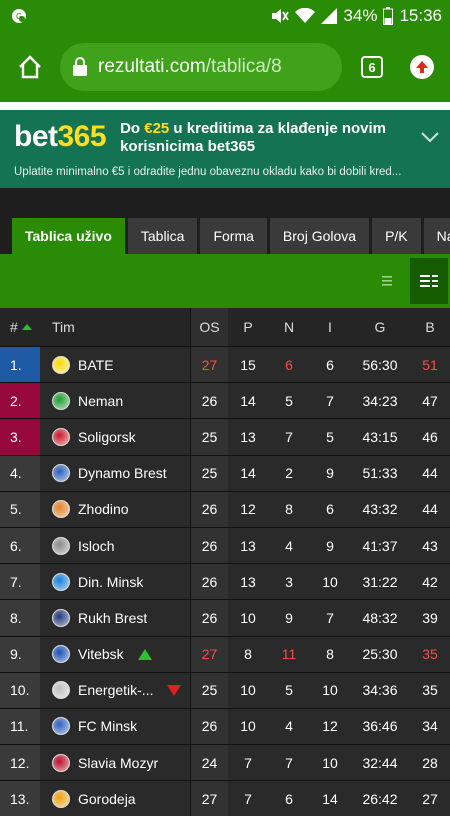  What do you see at coordinates (68, 236) in the screenshot?
I see `tab-live-table: Tablica uživo` at bounding box center [68, 236].